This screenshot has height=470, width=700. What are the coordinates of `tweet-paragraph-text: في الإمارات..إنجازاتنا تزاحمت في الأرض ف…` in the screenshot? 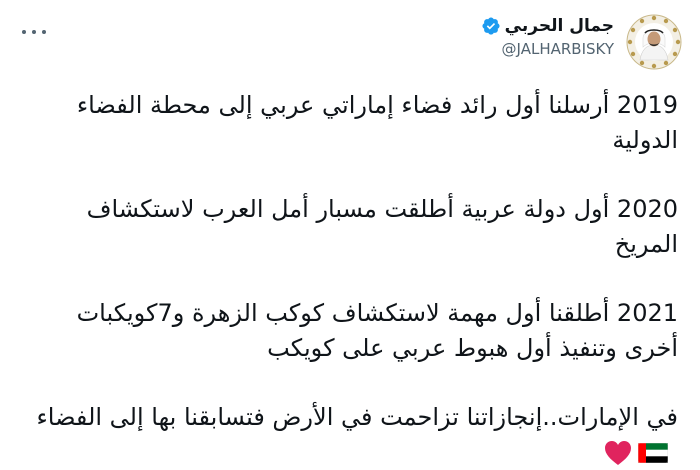 It's located at (357, 417).